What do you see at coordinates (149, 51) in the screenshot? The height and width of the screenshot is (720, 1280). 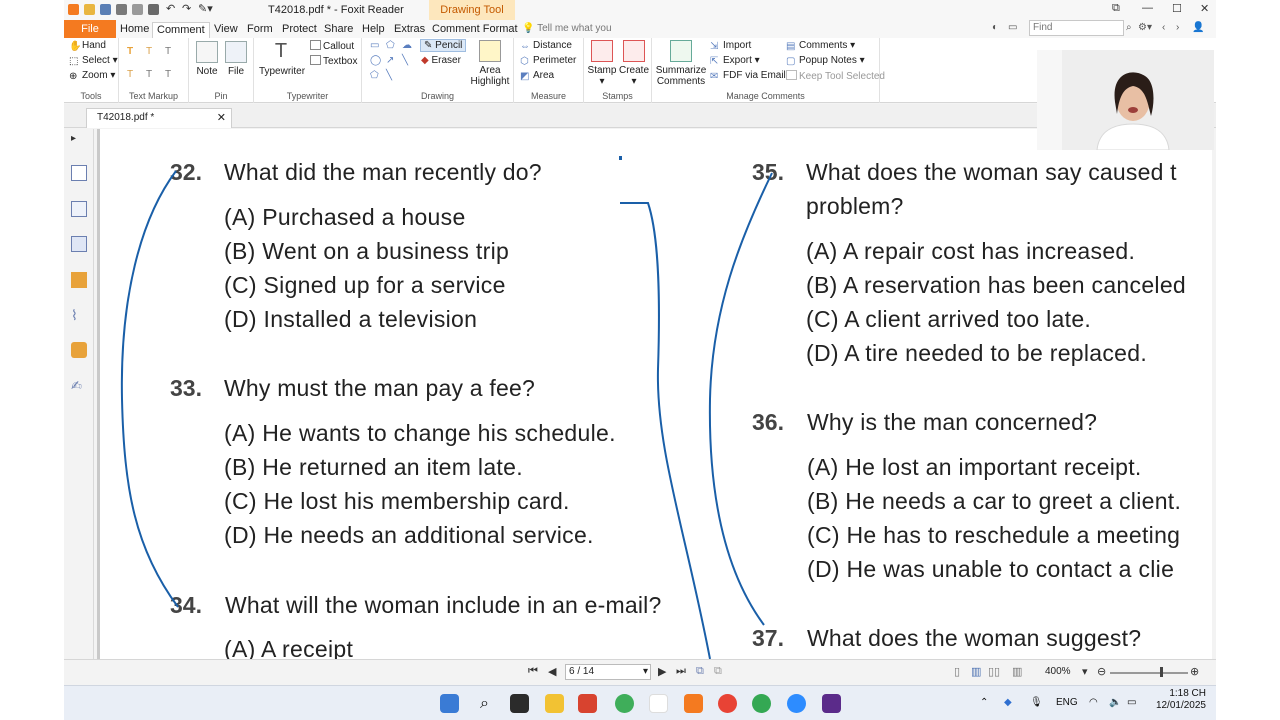 I see `underline-text-icon: T` at bounding box center [149, 51].